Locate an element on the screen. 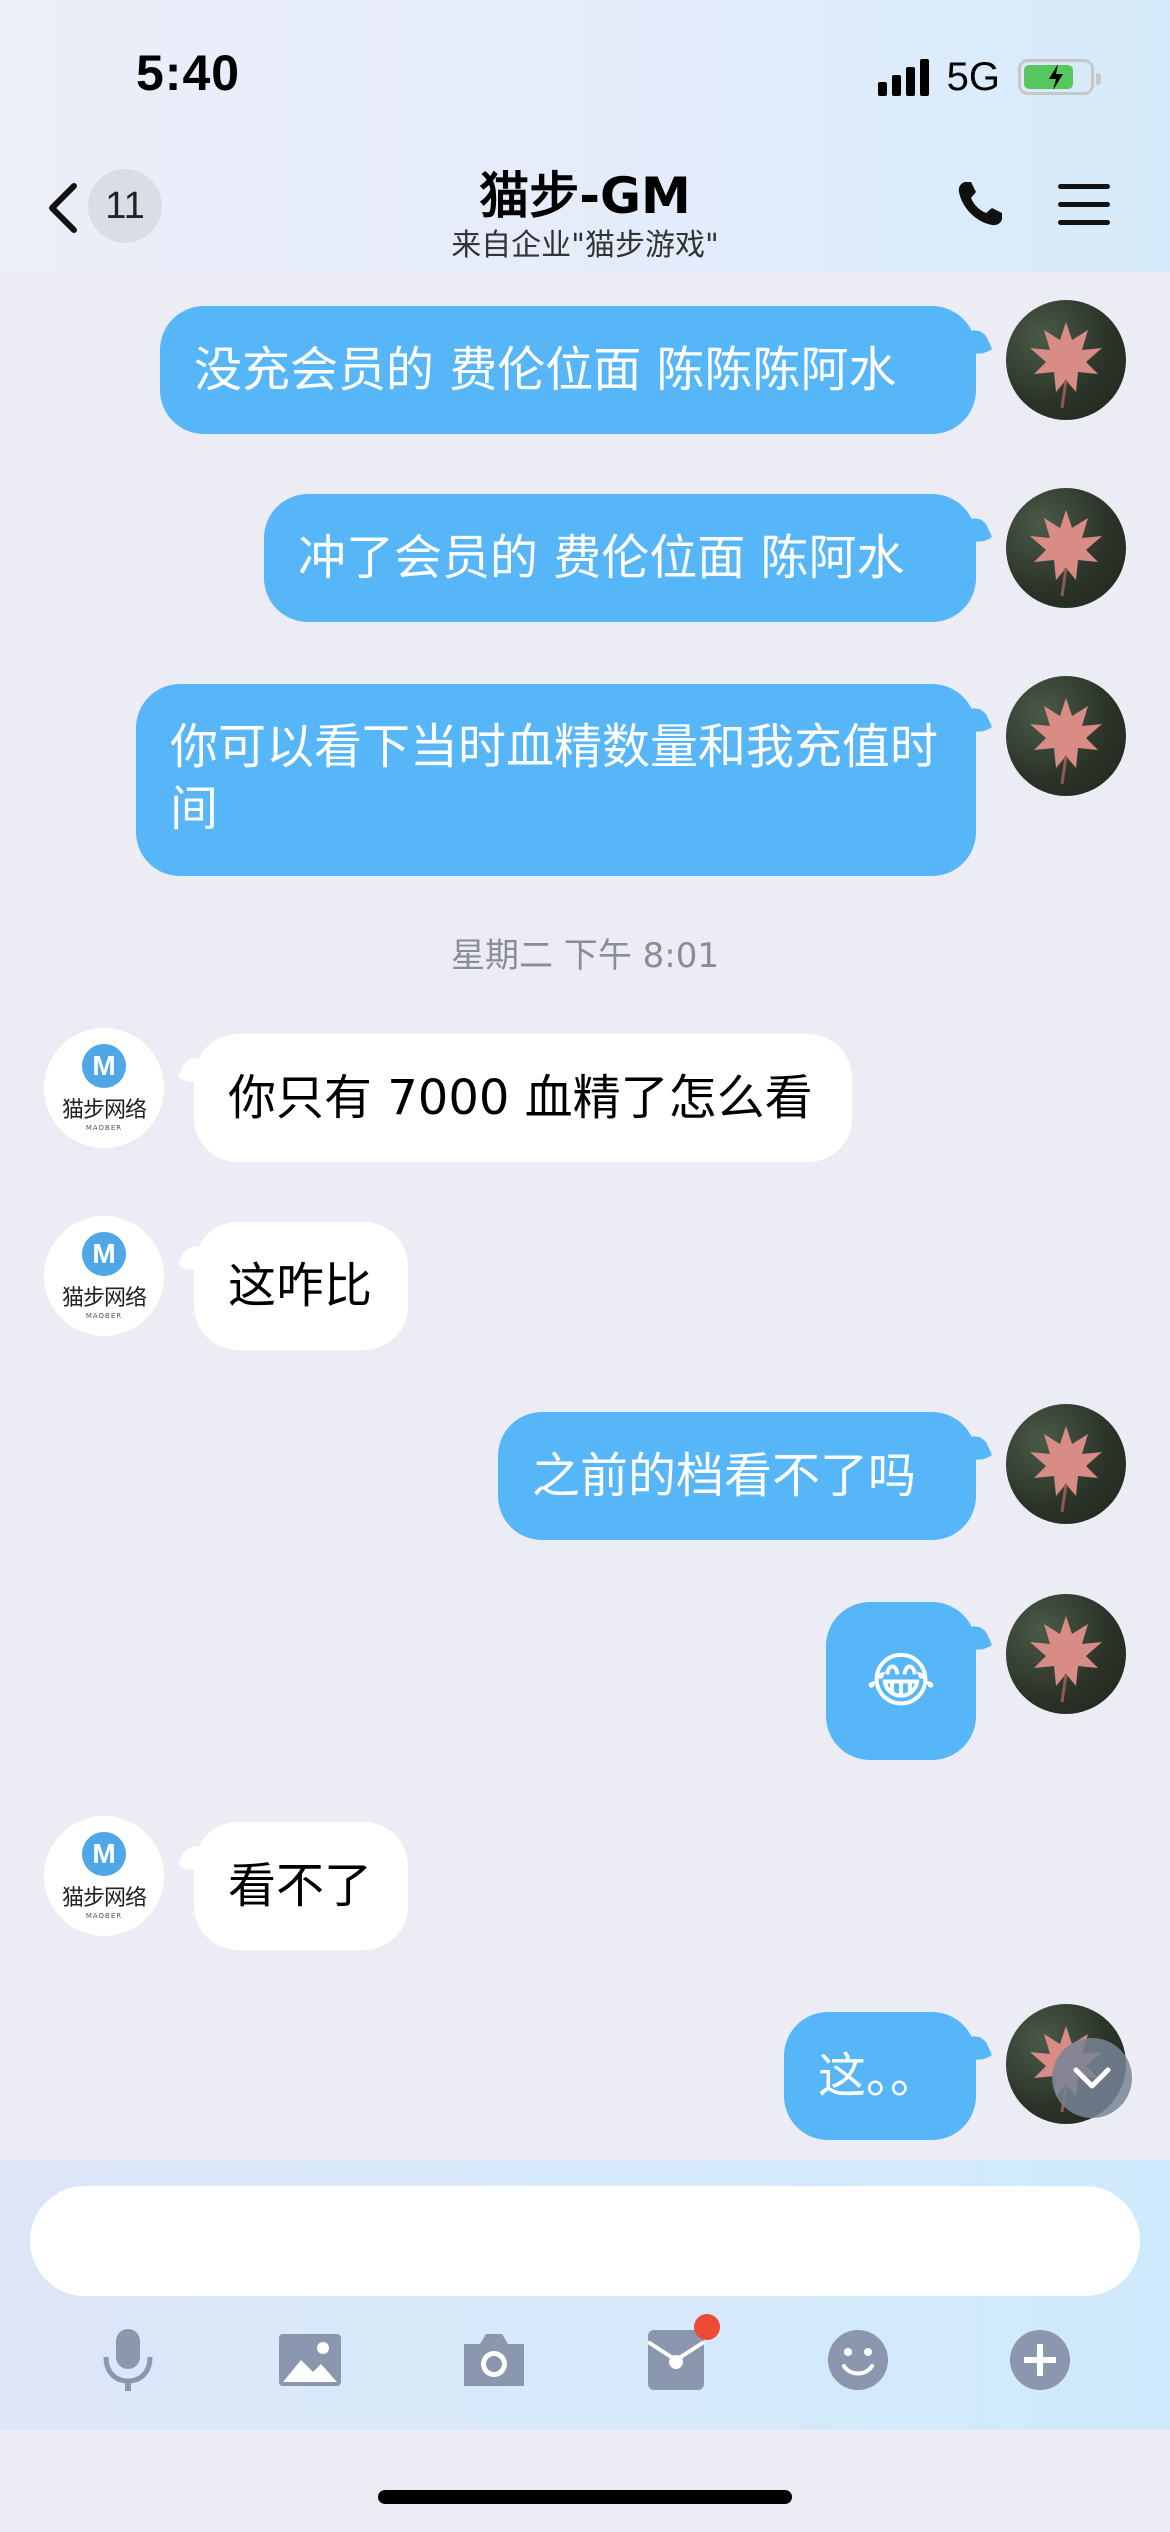 This screenshot has width=1170, height=2532. message-input is located at coordinates (585, 2241).